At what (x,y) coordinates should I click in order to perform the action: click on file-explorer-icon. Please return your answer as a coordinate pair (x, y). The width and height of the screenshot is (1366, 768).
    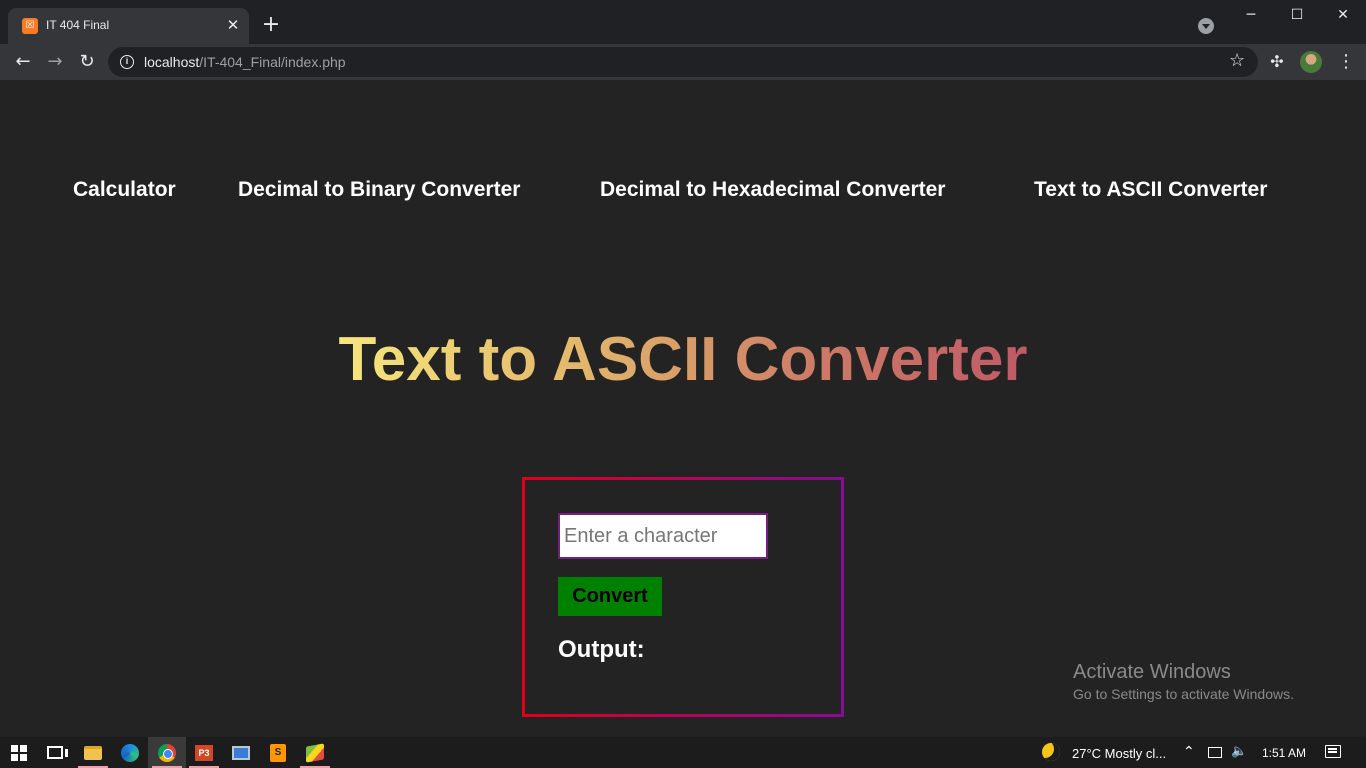
    Looking at the image, I should click on (93, 752).